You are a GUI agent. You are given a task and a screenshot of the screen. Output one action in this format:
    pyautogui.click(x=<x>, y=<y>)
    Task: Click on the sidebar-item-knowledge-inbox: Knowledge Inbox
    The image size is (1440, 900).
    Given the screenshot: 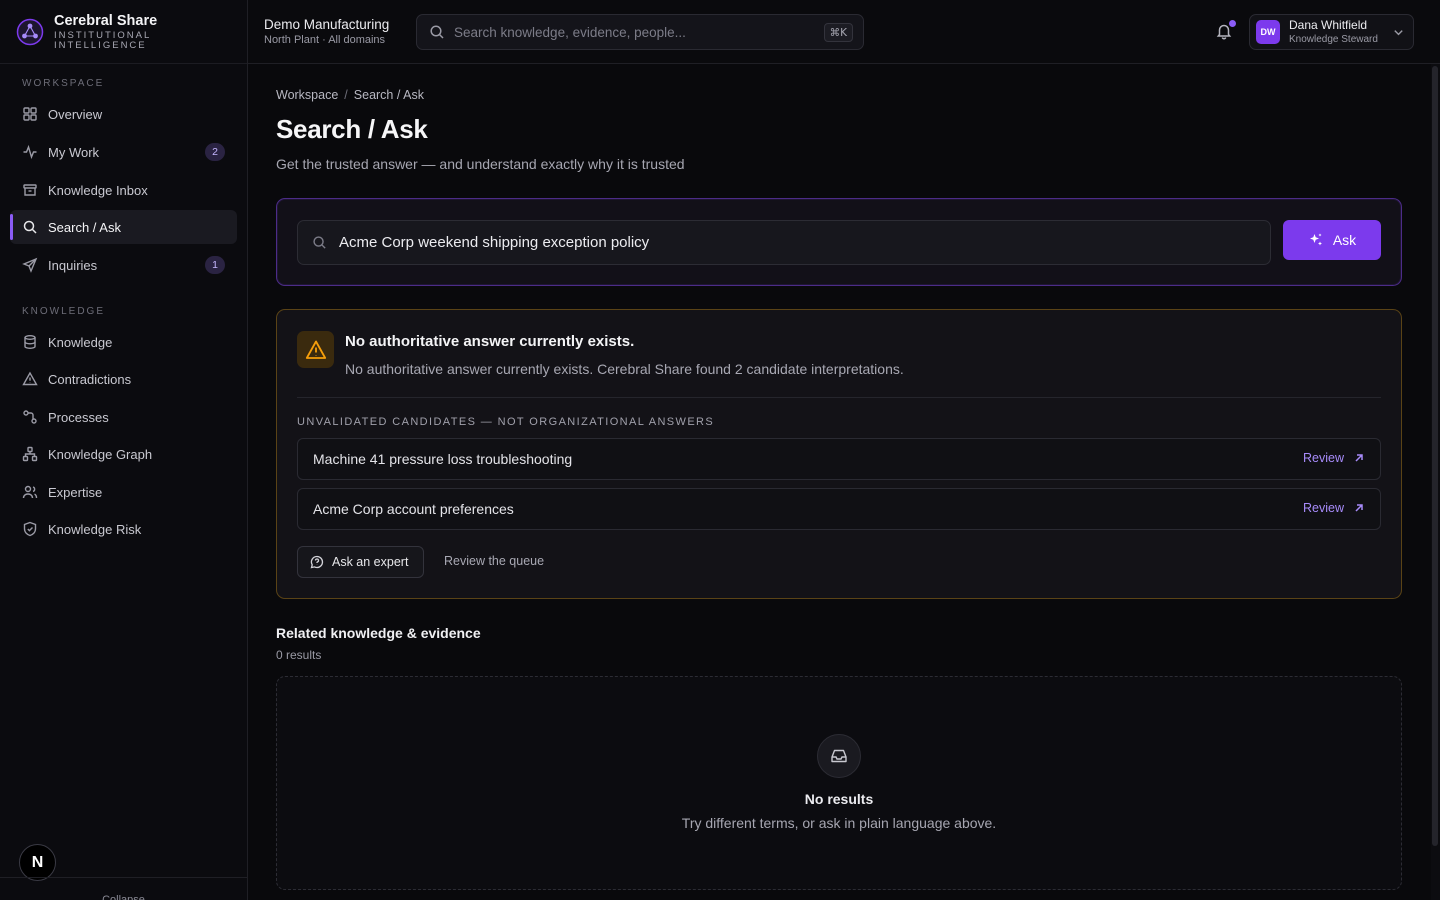 What is the action you would take?
    pyautogui.click(x=123, y=190)
    